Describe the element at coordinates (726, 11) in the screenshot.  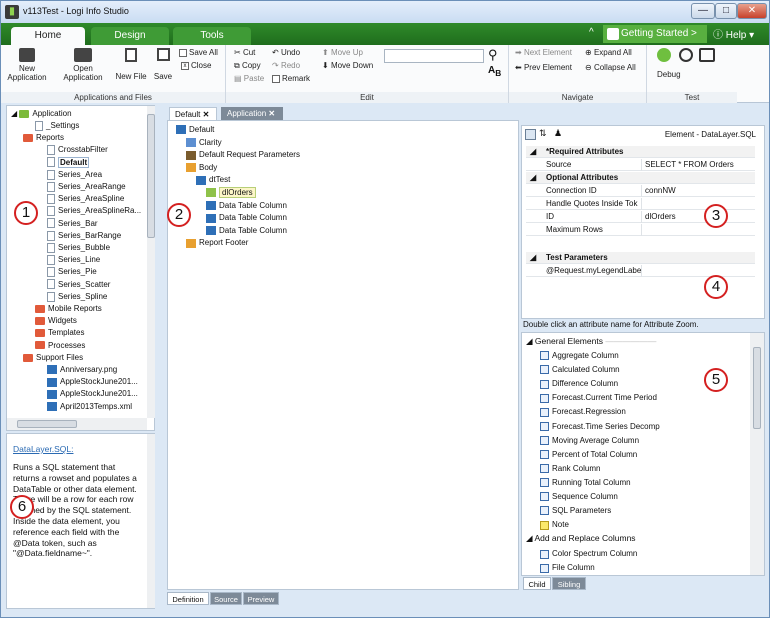
I see `maximize-button: □` at that location.